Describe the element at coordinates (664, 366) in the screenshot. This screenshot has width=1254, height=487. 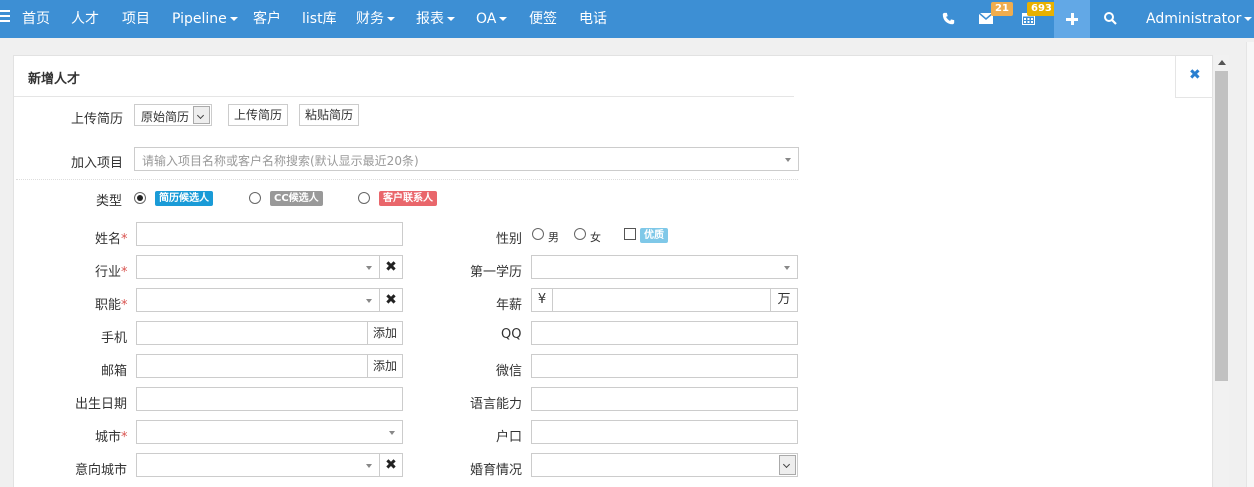
I see `wechat-input` at that location.